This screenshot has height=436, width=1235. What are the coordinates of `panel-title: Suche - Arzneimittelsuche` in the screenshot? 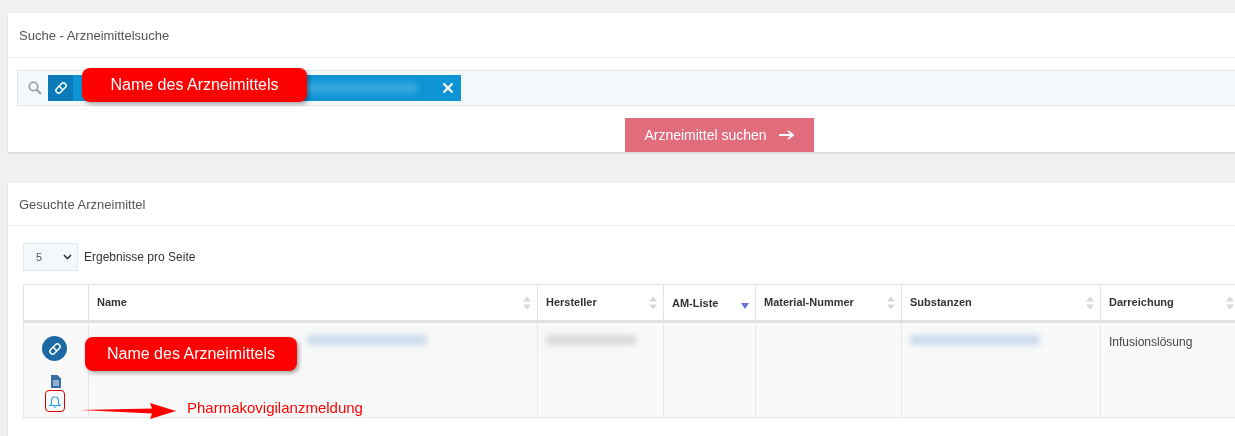 It's located at (94, 35).